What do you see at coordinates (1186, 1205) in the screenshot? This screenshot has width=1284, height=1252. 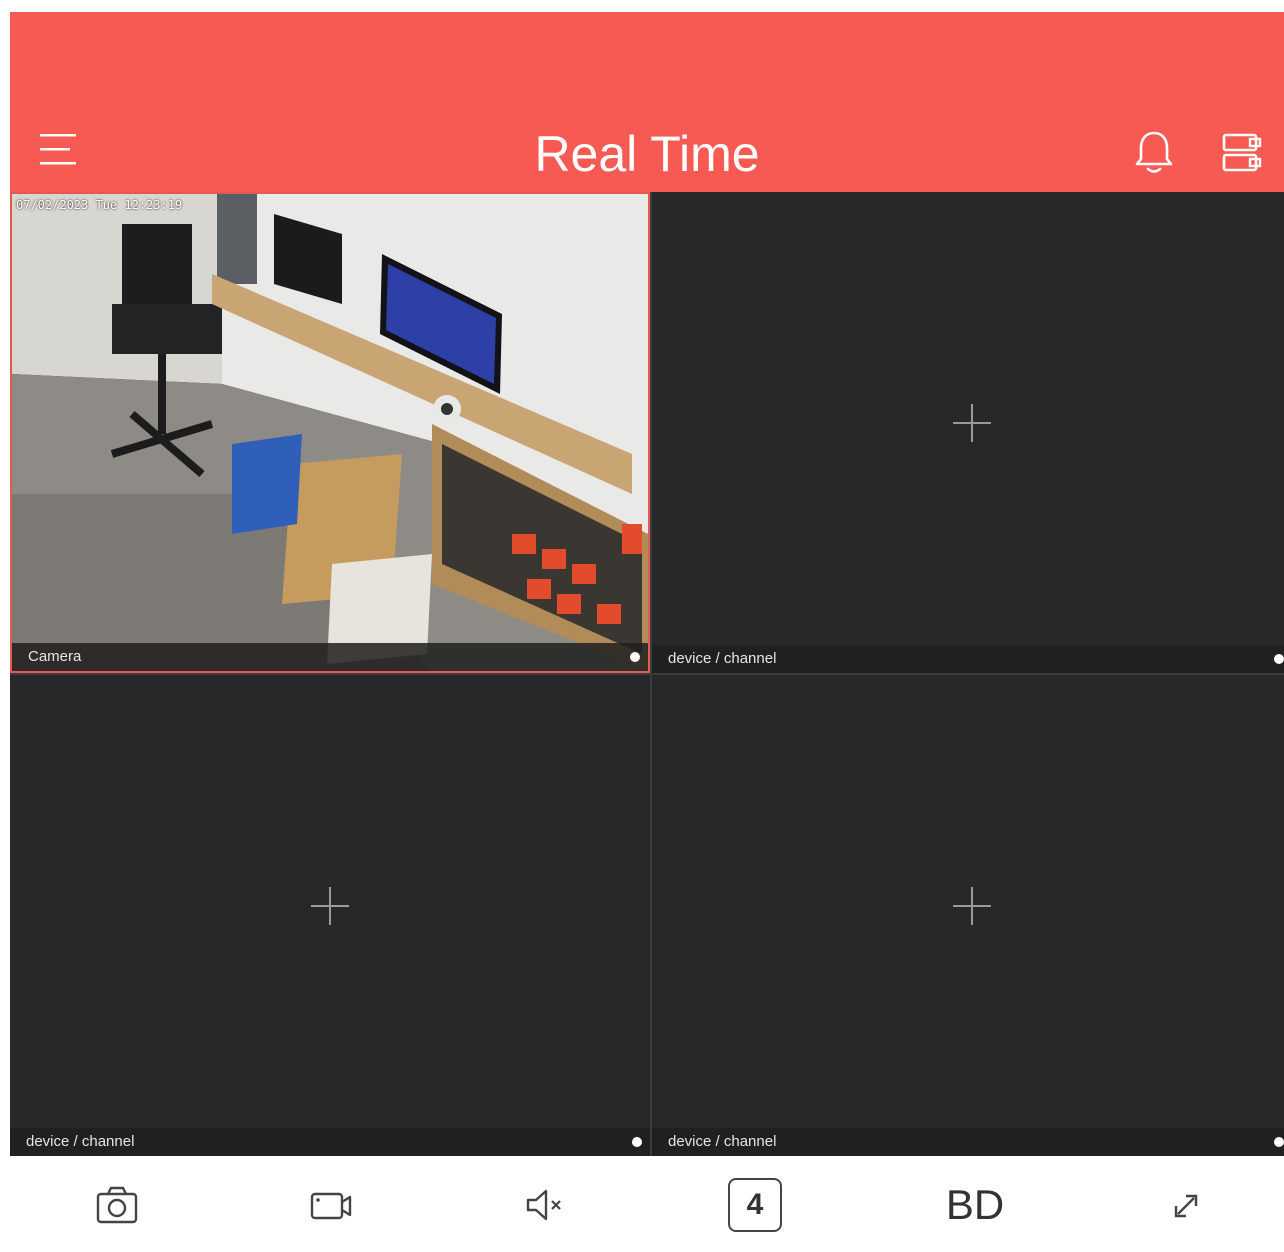 I see `expand-icon` at bounding box center [1186, 1205].